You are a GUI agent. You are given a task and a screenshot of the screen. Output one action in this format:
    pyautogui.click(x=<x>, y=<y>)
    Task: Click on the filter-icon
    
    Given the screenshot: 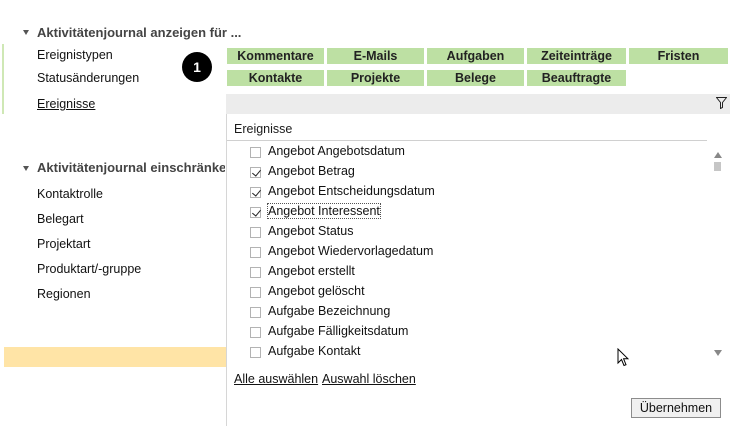 What is the action you would take?
    pyautogui.click(x=721, y=103)
    